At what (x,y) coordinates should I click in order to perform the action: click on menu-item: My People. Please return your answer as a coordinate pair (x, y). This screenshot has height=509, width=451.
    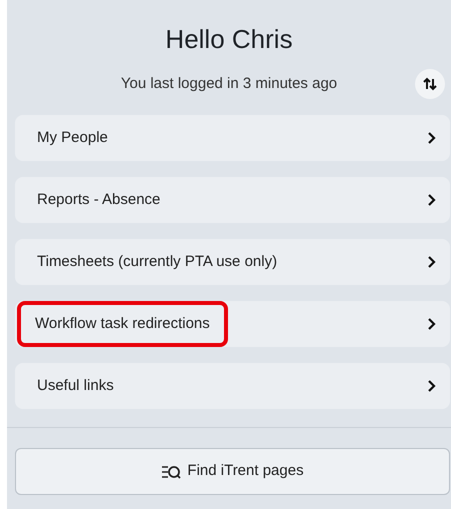
    Looking at the image, I should click on (232, 138).